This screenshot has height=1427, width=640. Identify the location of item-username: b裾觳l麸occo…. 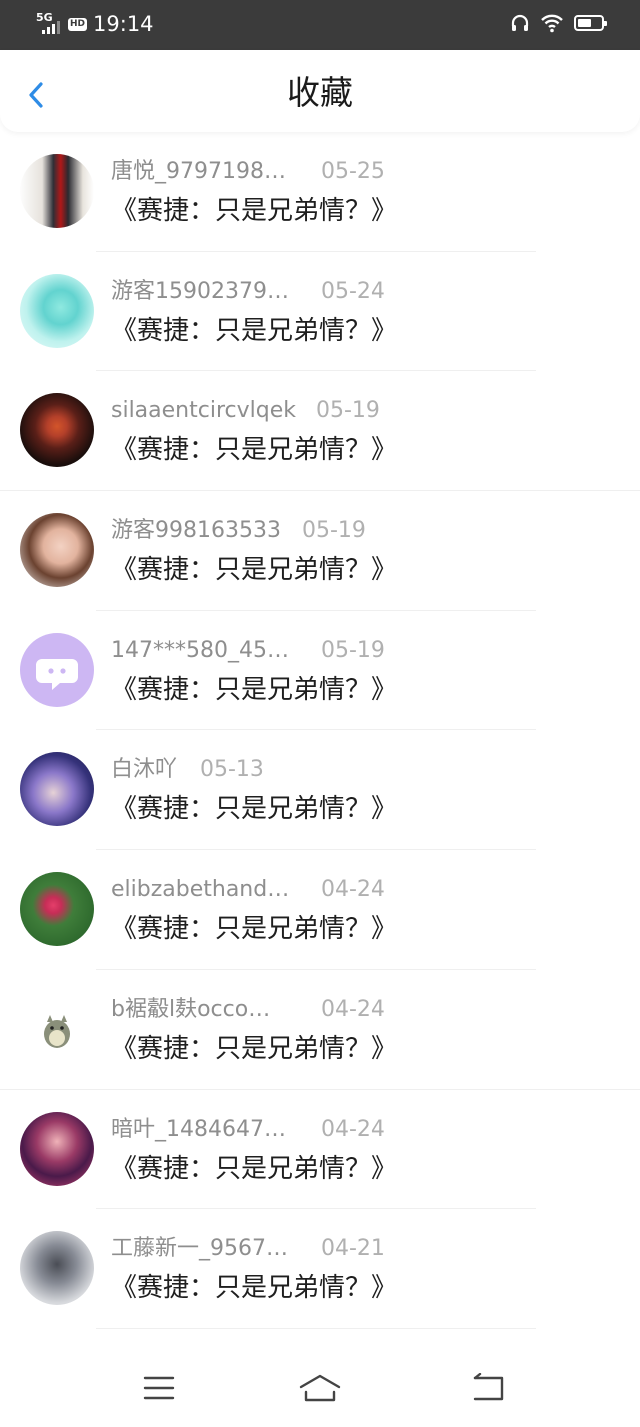
(191, 1009).